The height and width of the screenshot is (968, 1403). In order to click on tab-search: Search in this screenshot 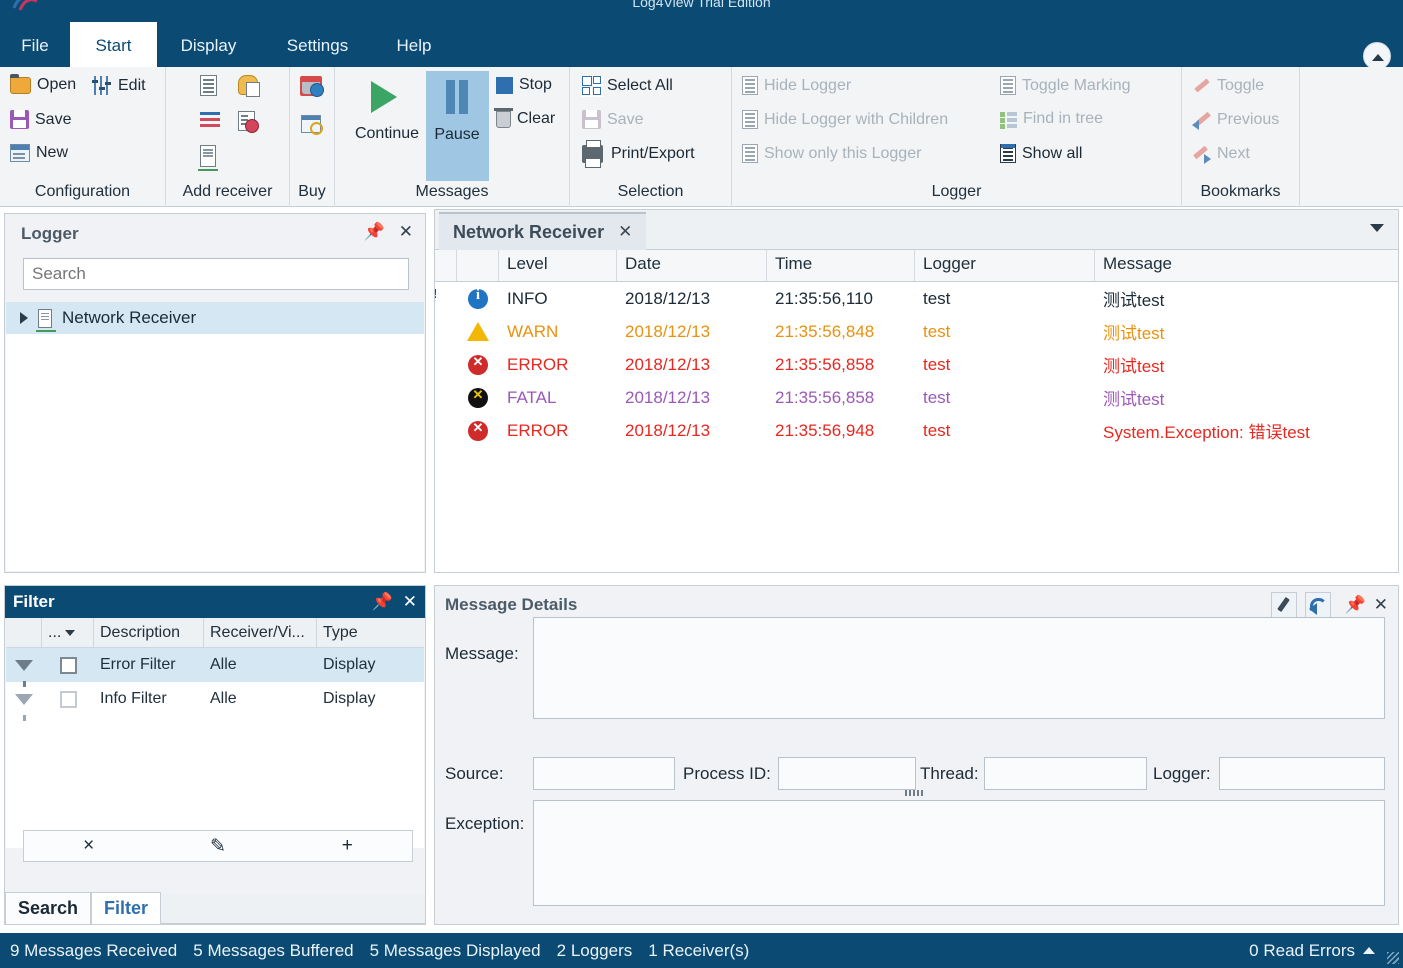, I will do `click(48, 908)`.